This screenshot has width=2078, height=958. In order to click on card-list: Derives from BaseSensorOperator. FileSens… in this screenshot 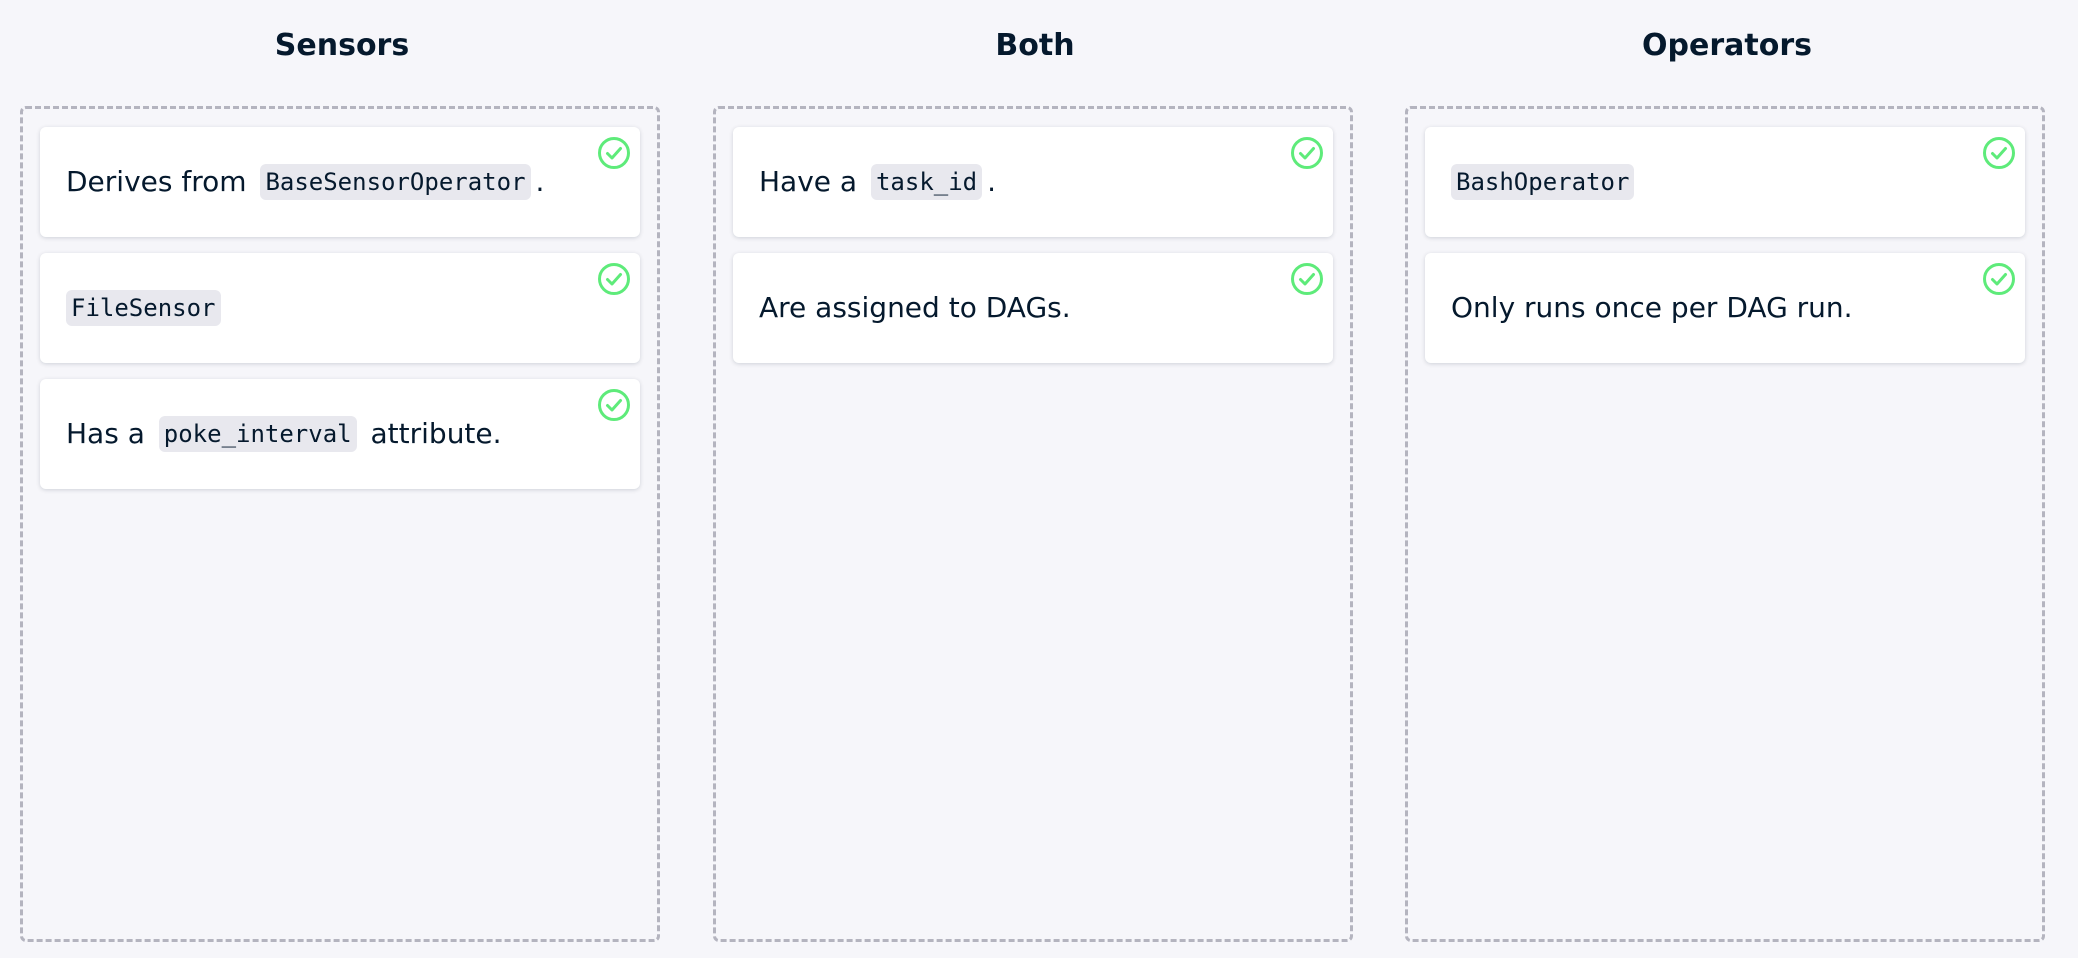, I will do `click(340, 316)`.